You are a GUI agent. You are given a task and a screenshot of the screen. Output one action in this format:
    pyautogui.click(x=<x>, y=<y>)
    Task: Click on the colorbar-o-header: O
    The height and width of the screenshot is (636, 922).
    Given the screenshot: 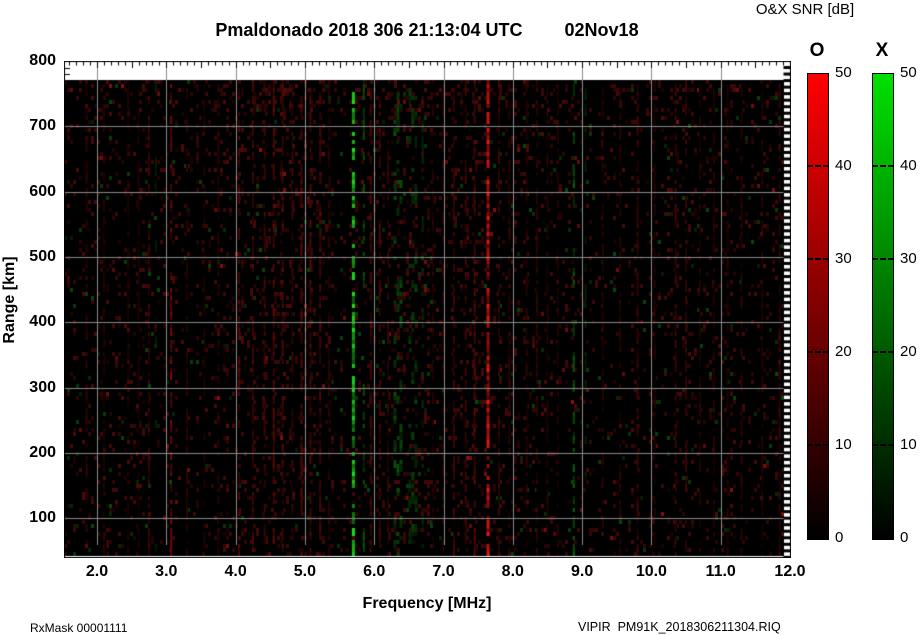 What is the action you would take?
    pyautogui.click(x=817, y=50)
    